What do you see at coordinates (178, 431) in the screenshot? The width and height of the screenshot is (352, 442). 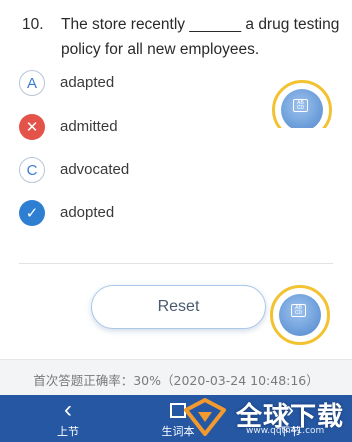 I see `nav-vocab-label: 生词本` at bounding box center [178, 431].